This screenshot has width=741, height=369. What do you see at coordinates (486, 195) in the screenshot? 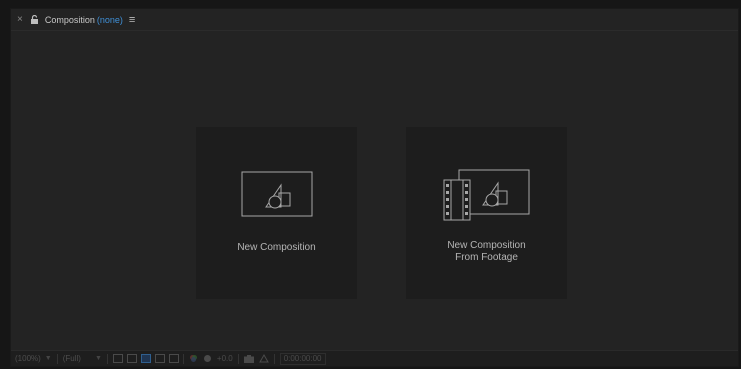
I see `composition-from-footage-icon` at bounding box center [486, 195].